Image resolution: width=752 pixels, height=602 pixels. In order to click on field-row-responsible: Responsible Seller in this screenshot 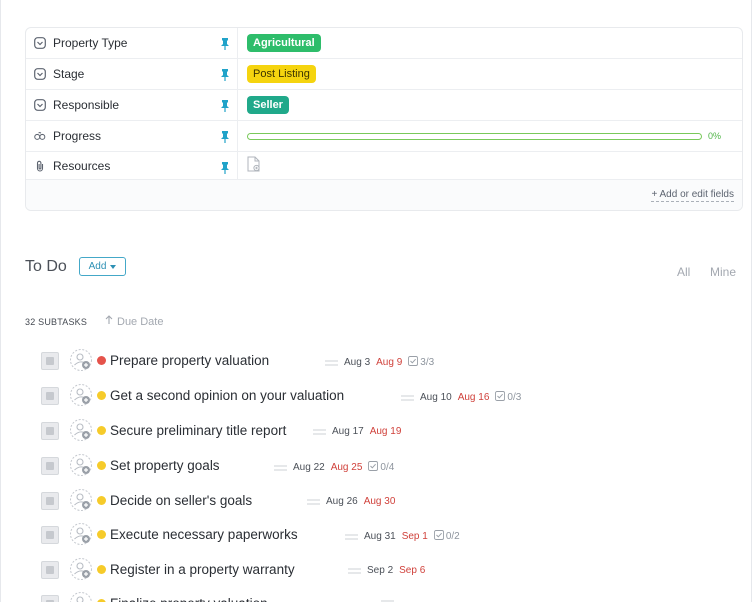, I will do `click(384, 105)`.